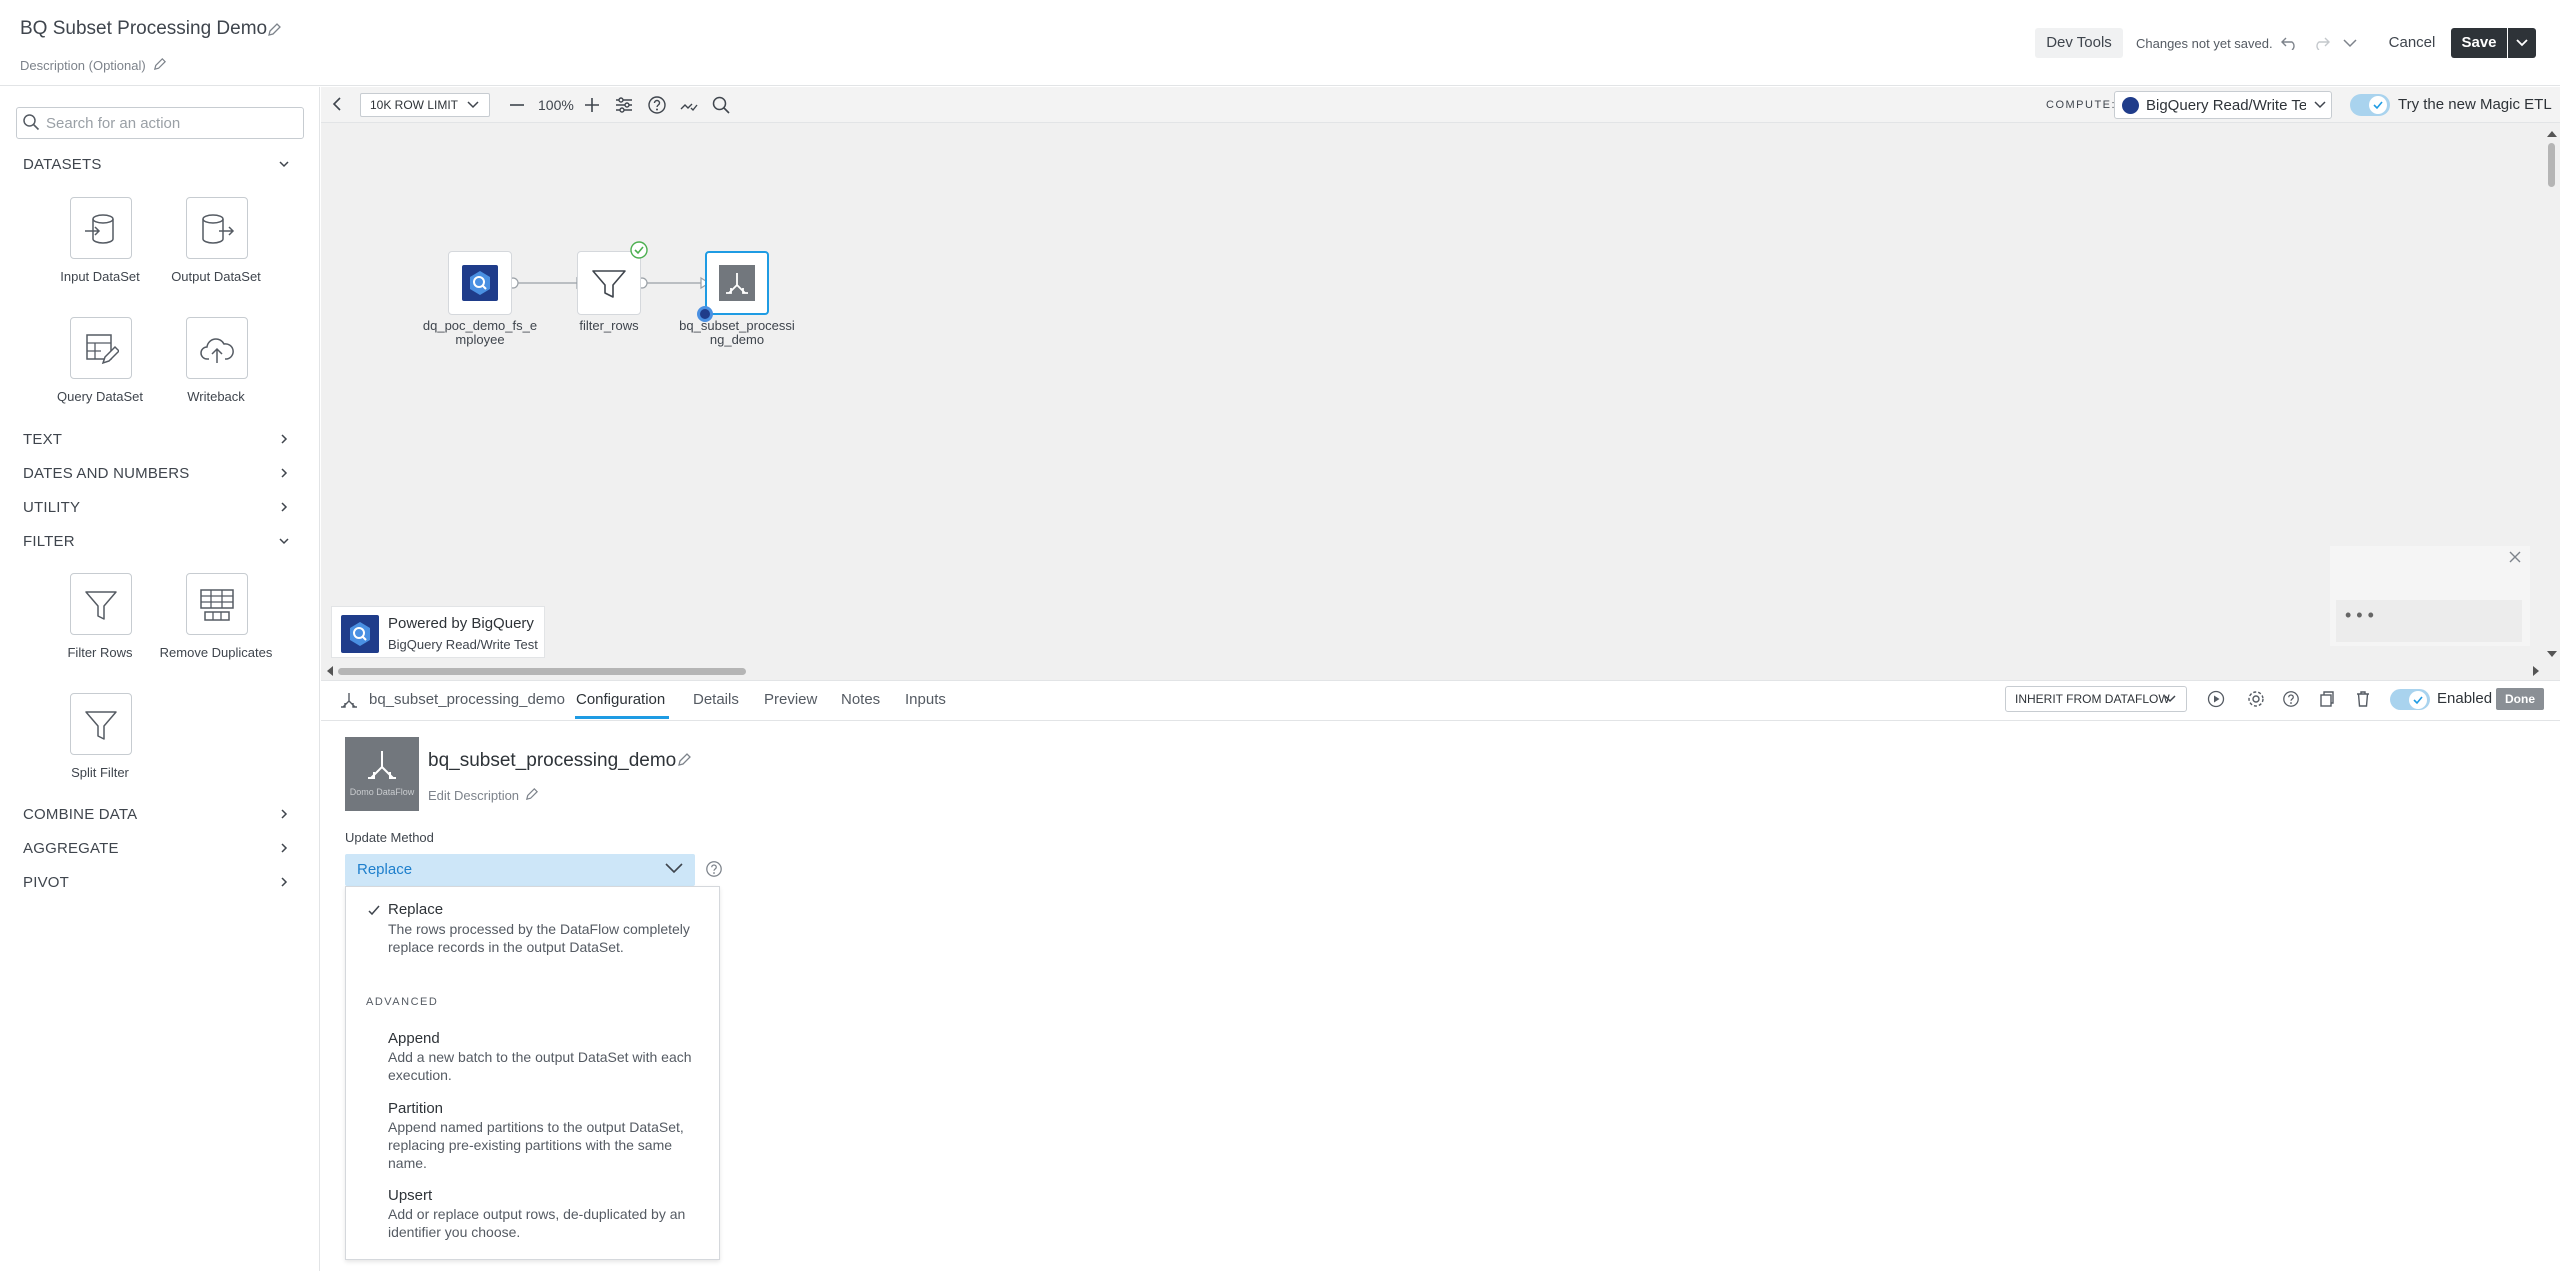 The height and width of the screenshot is (1271, 2560). What do you see at coordinates (415, 909) in the screenshot?
I see `option-replace: Replace` at bounding box center [415, 909].